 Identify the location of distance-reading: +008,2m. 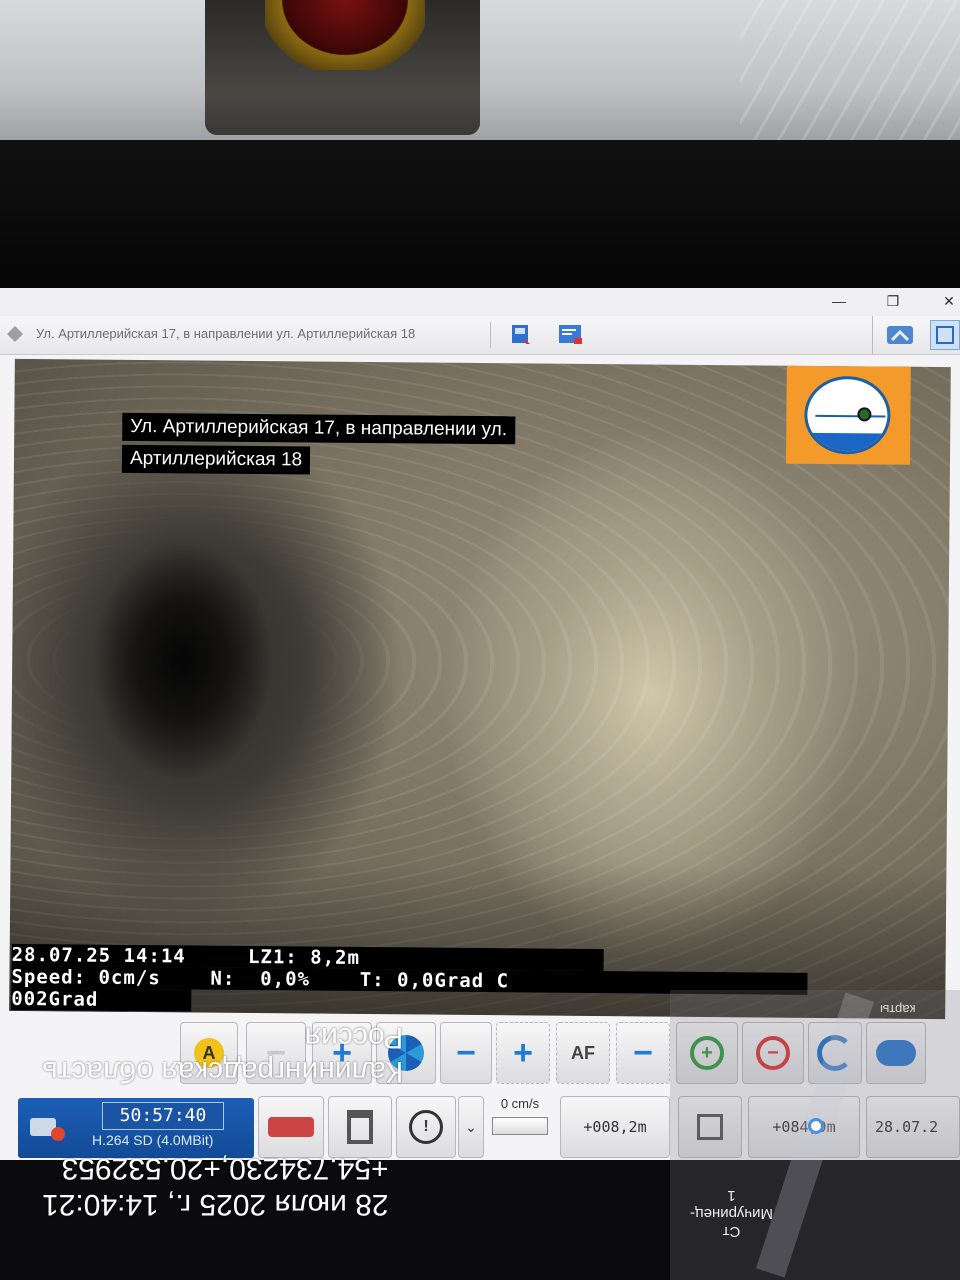
(615, 1127).